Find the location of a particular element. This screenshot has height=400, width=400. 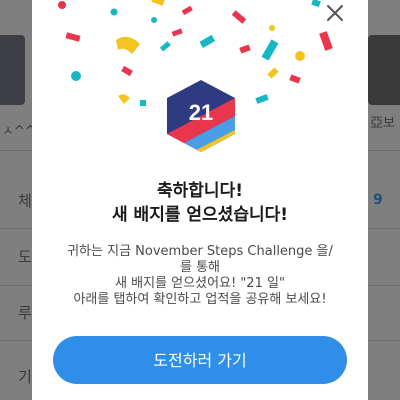

badge-icon: 21 is located at coordinates (201, 116).